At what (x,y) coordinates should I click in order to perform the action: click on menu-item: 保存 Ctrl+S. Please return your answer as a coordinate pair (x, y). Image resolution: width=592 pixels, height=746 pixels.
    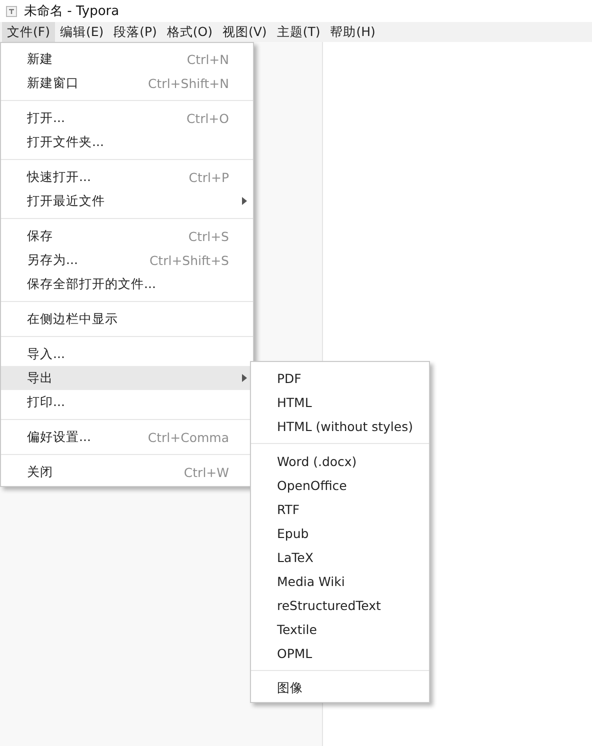
    Looking at the image, I should click on (127, 236).